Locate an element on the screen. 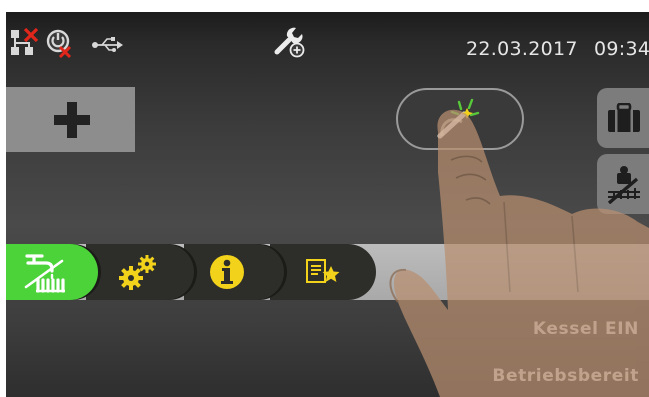 This screenshot has height=397, width=649. magic-wand-icon is located at coordinates (458, 118).